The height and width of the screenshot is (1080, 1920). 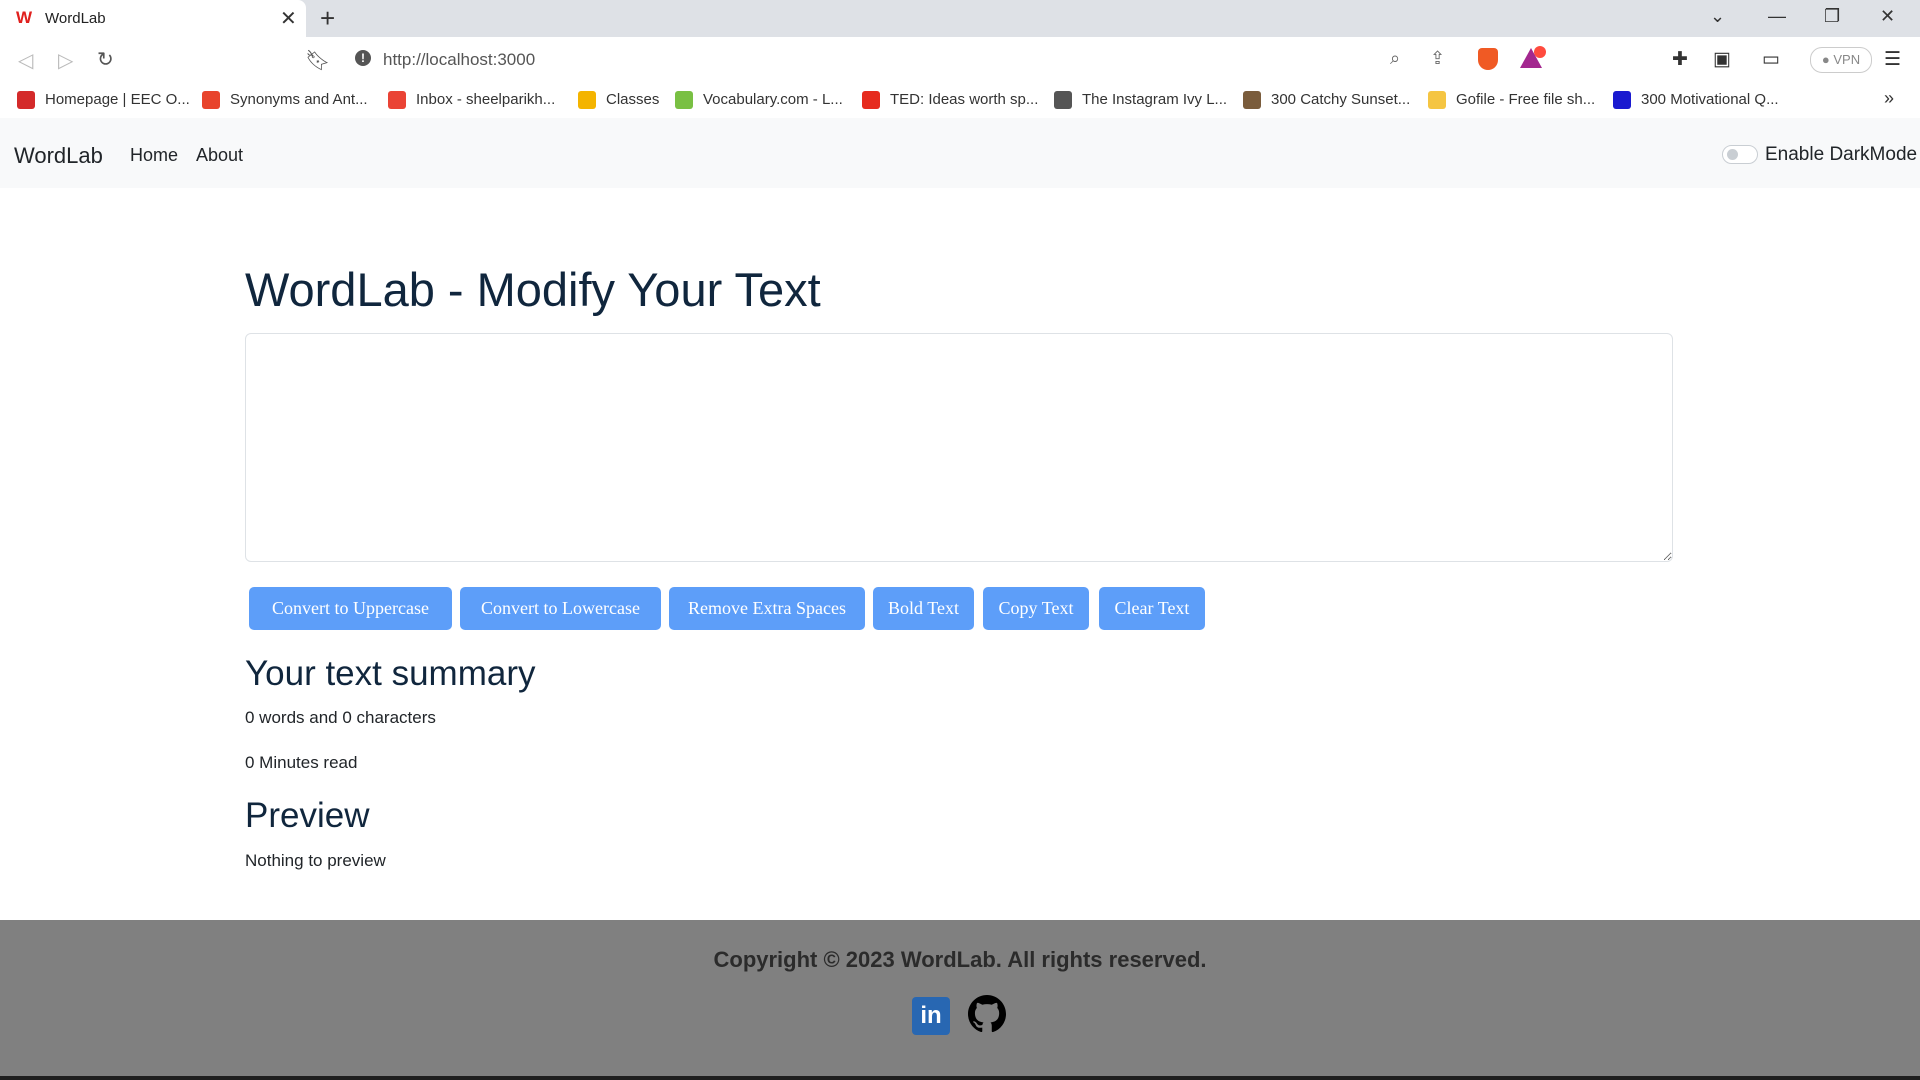 What do you see at coordinates (1717, 16) in the screenshot?
I see `tab-search-icon: ⌄` at bounding box center [1717, 16].